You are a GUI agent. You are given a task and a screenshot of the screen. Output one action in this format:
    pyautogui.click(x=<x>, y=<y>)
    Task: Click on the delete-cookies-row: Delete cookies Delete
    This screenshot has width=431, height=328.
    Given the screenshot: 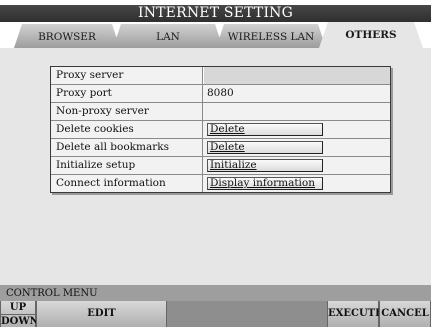 What is the action you would take?
    pyautogui.click(x=220, y=130)
    